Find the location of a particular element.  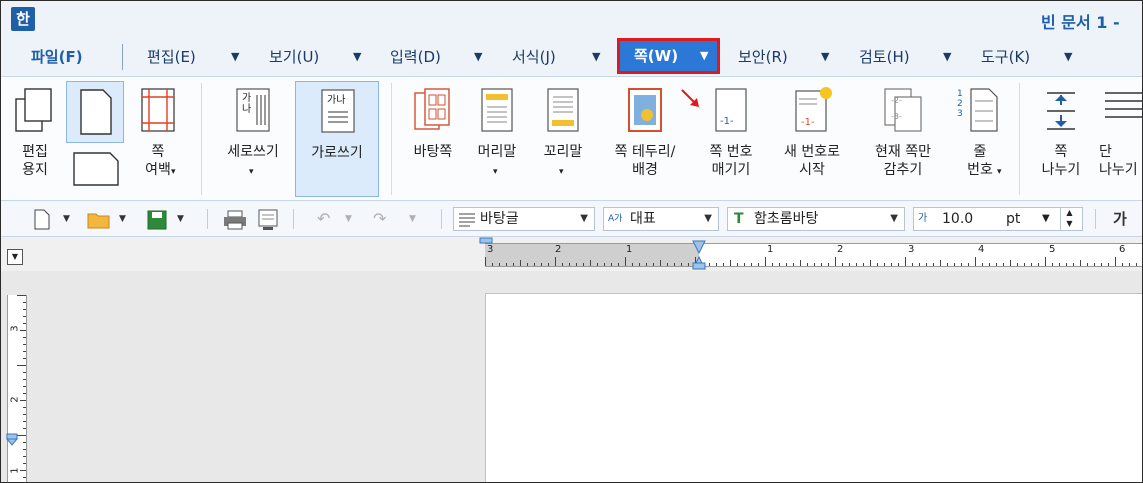

page-border-bg-label: 쪽 테두리/ 배경 is located at coordinates (645, 161).